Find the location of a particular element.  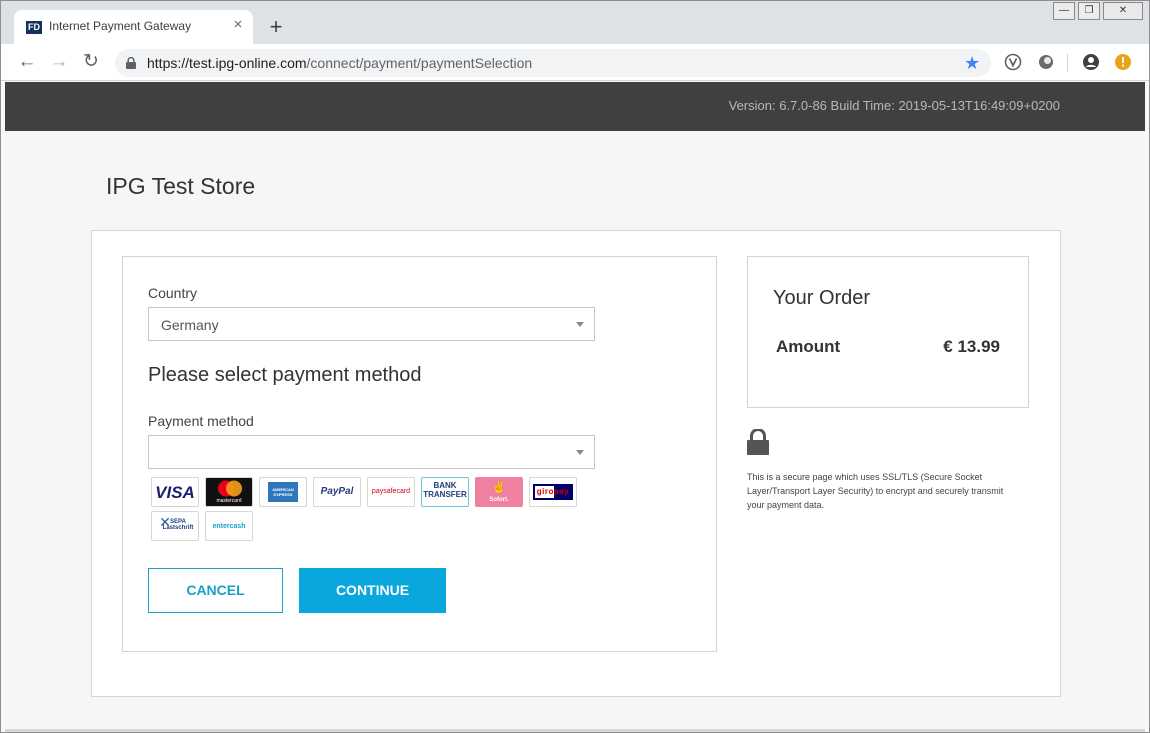

payment-method-select is located at coordinates (371, 452).